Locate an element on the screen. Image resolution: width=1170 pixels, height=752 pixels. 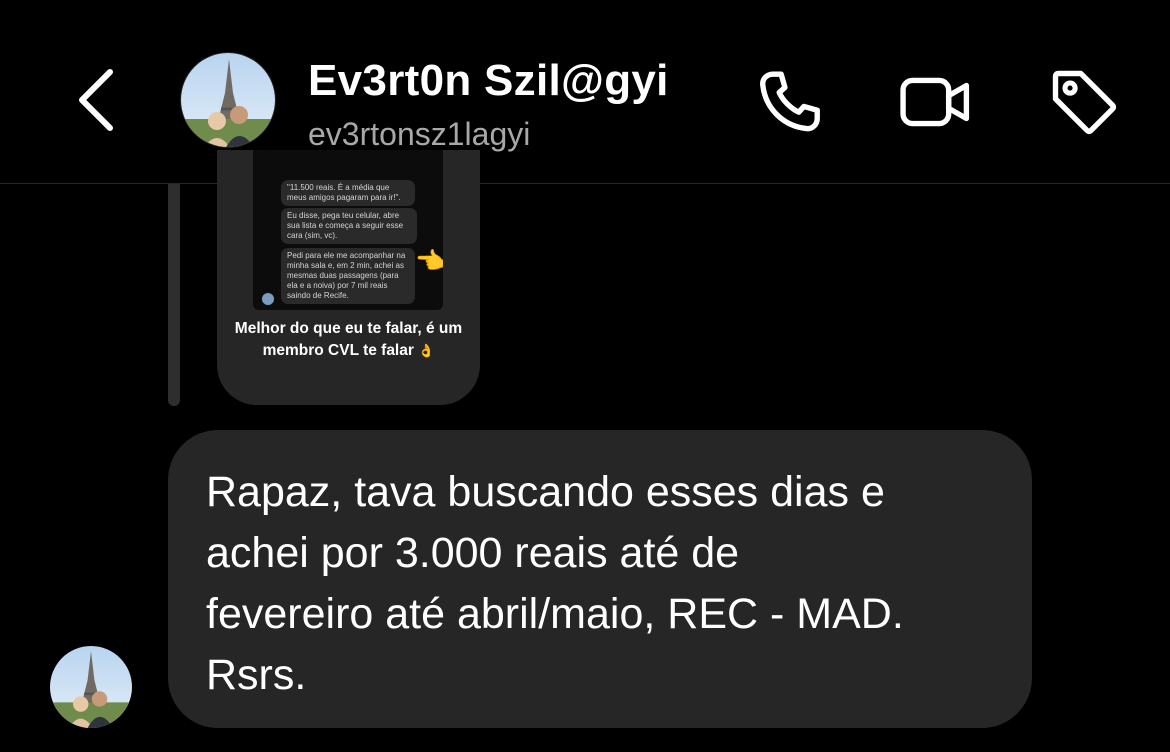
back-button is located at coordinates (98, 100).